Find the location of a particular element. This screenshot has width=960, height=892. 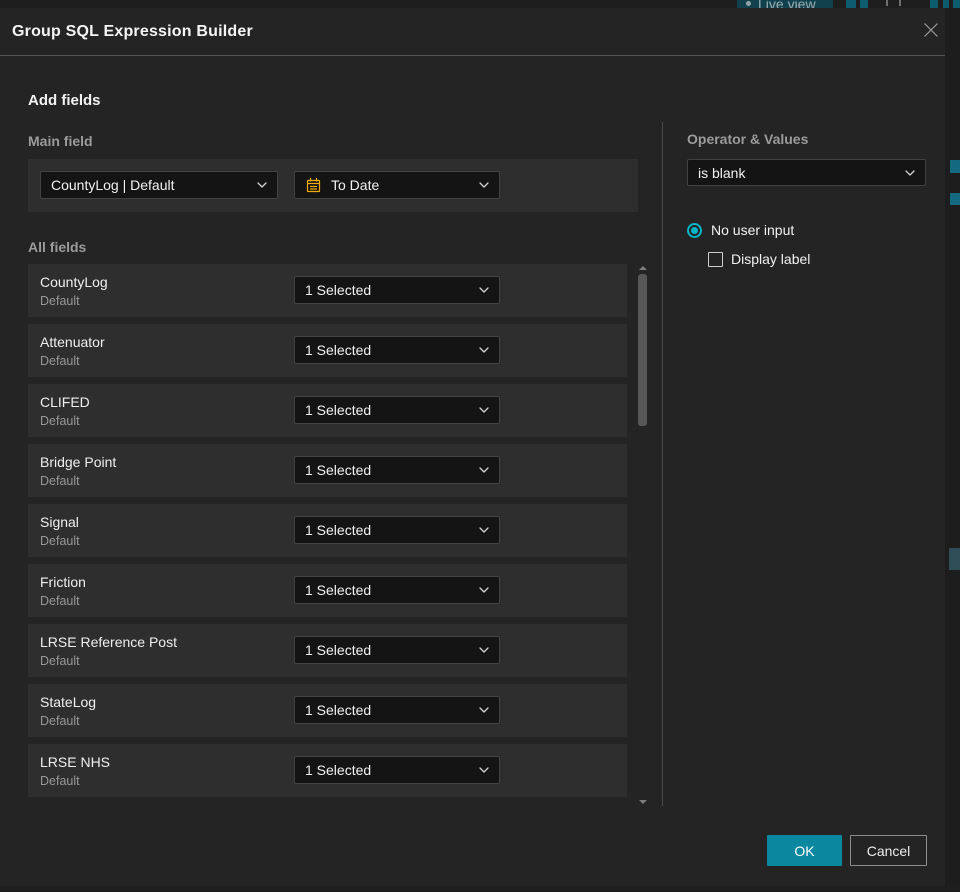

field-name: Friction is located at coordinates (63, 582).